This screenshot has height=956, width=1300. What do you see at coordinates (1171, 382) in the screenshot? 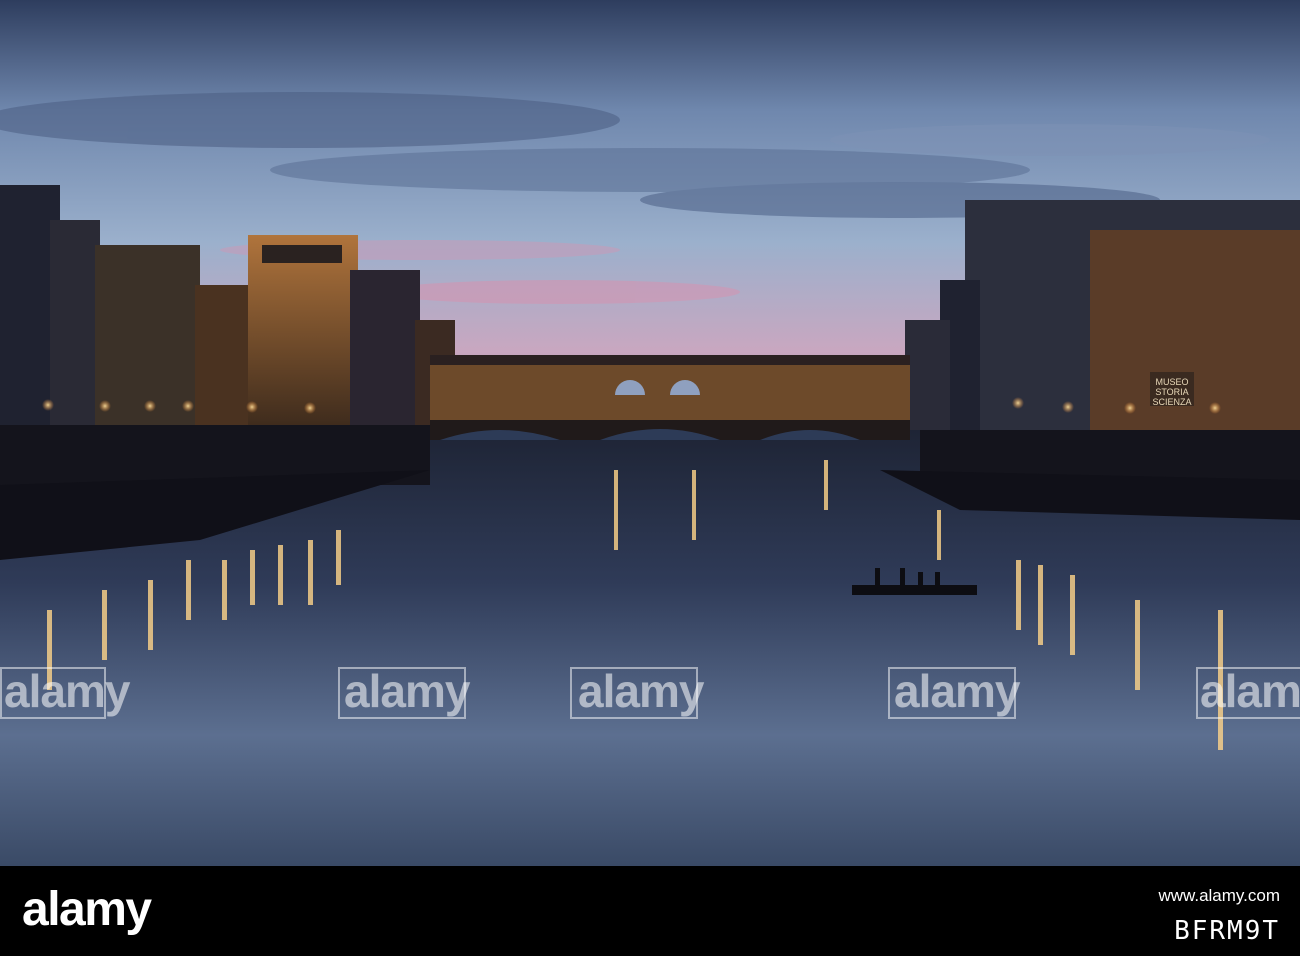
I see `svg-text: MUSEO` at bounding box center [1171, 382].